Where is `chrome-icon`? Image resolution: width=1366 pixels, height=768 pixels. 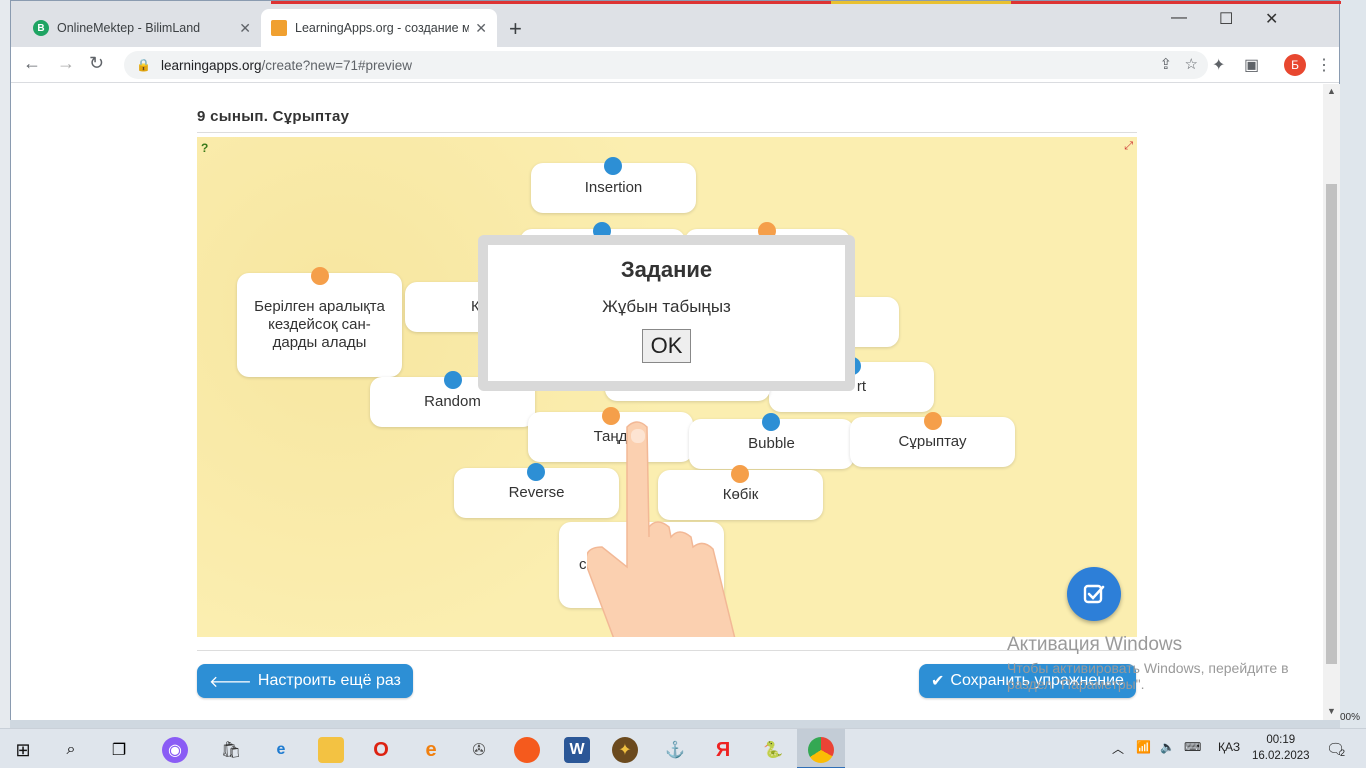 chrome-icon is located at coordinates (821, 750).